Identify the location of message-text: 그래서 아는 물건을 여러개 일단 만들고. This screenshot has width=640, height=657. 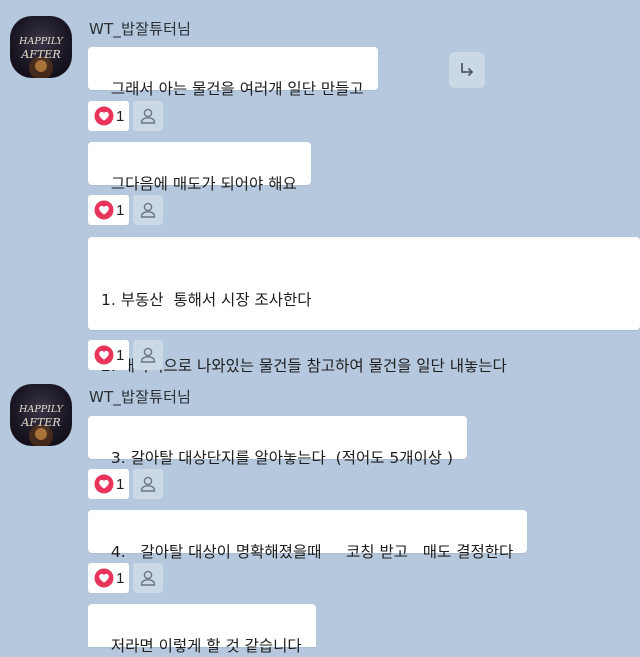
(237, 89).